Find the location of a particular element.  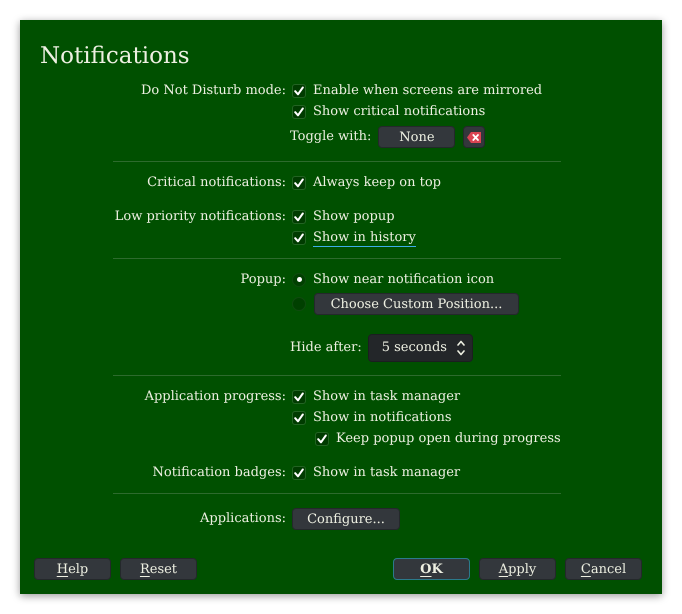

form-label: Applications: is located at coordinates (243, 519).